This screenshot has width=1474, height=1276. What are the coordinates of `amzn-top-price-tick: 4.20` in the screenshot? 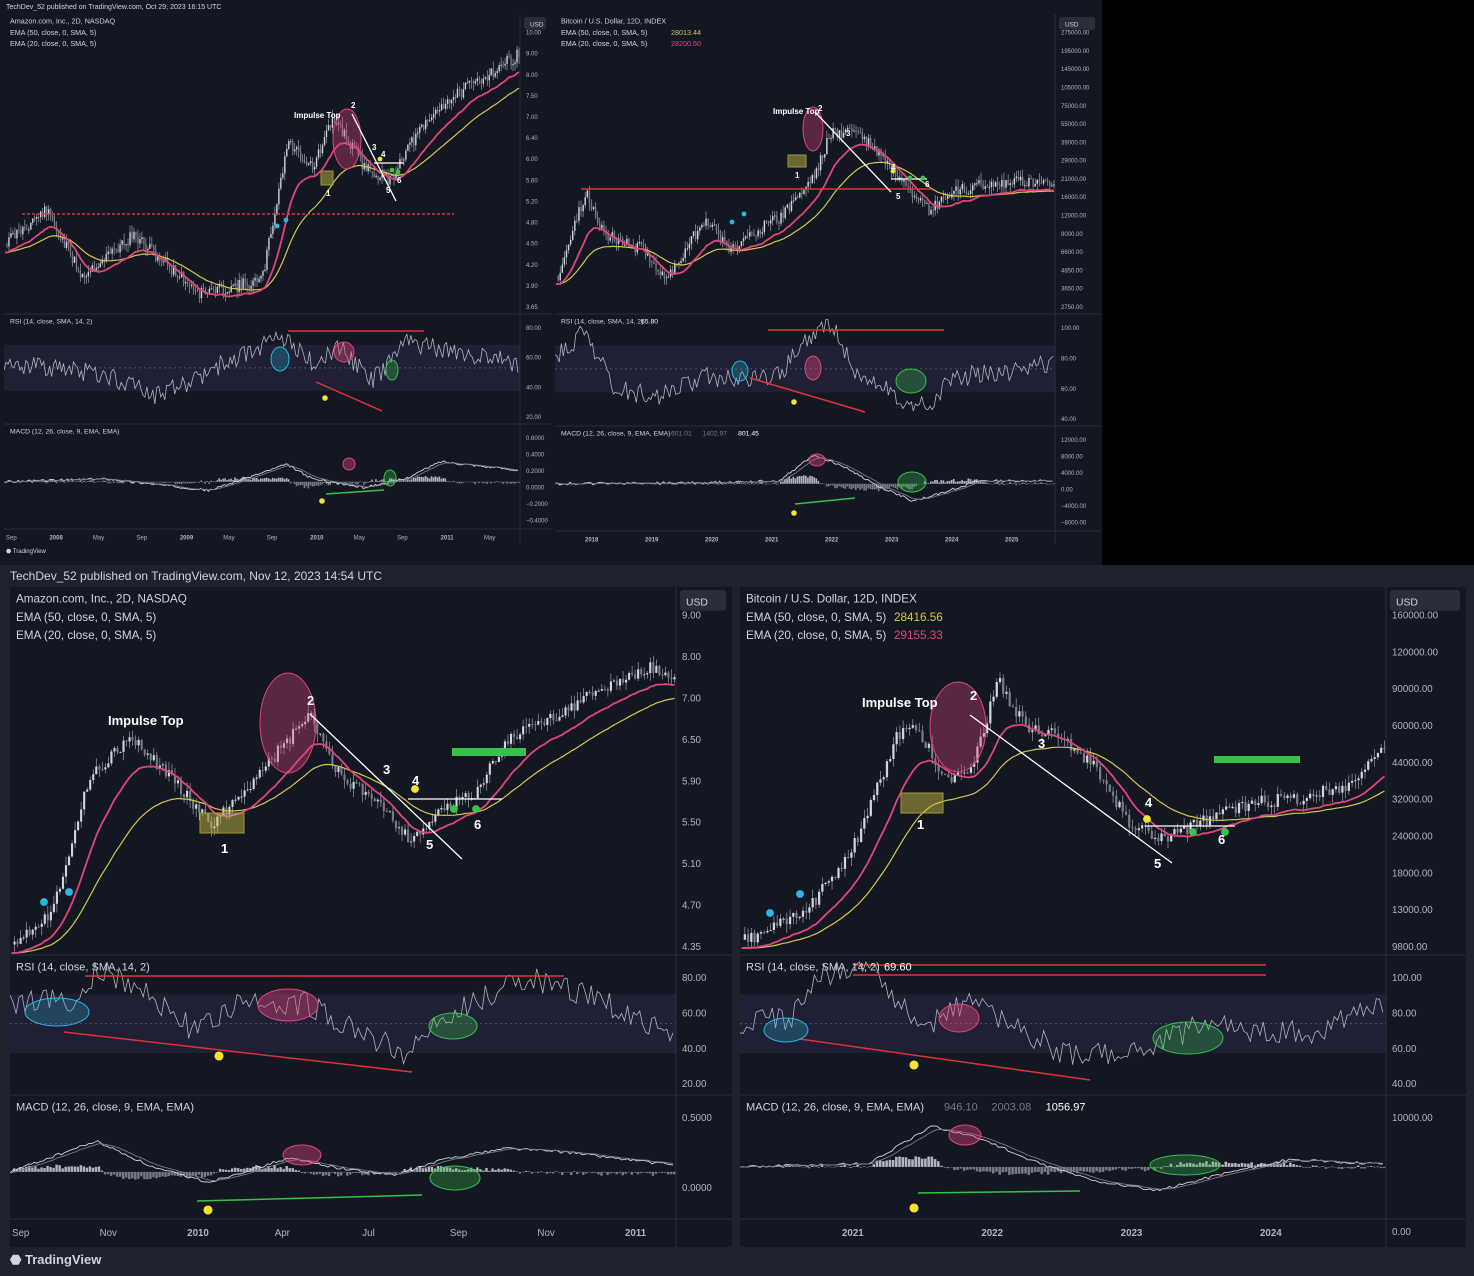 It's located at (532, 266).